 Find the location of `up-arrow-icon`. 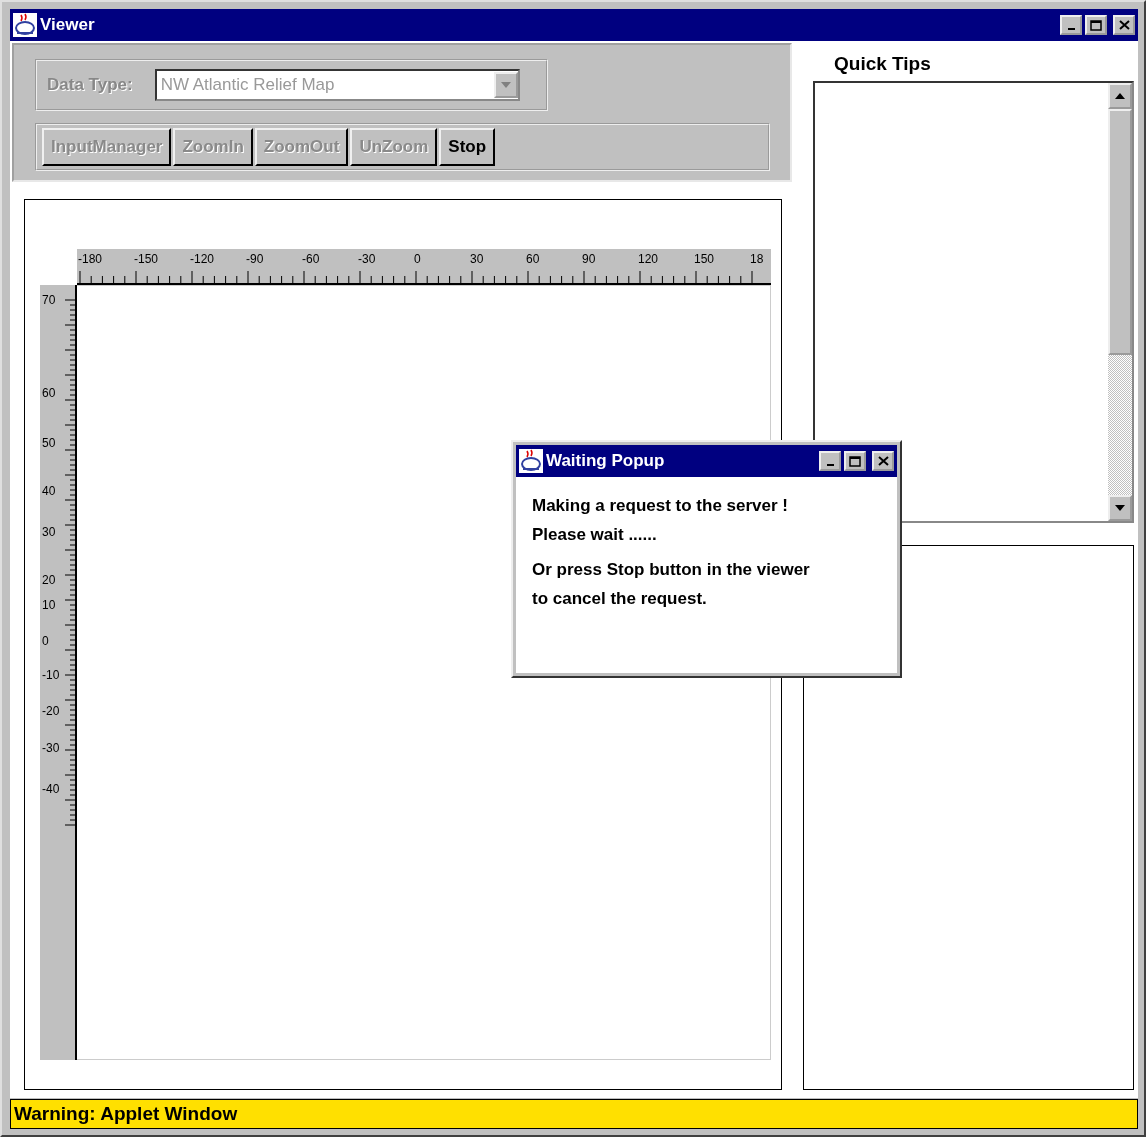

up-arrow-icon is located at coordinates (1120, 96).